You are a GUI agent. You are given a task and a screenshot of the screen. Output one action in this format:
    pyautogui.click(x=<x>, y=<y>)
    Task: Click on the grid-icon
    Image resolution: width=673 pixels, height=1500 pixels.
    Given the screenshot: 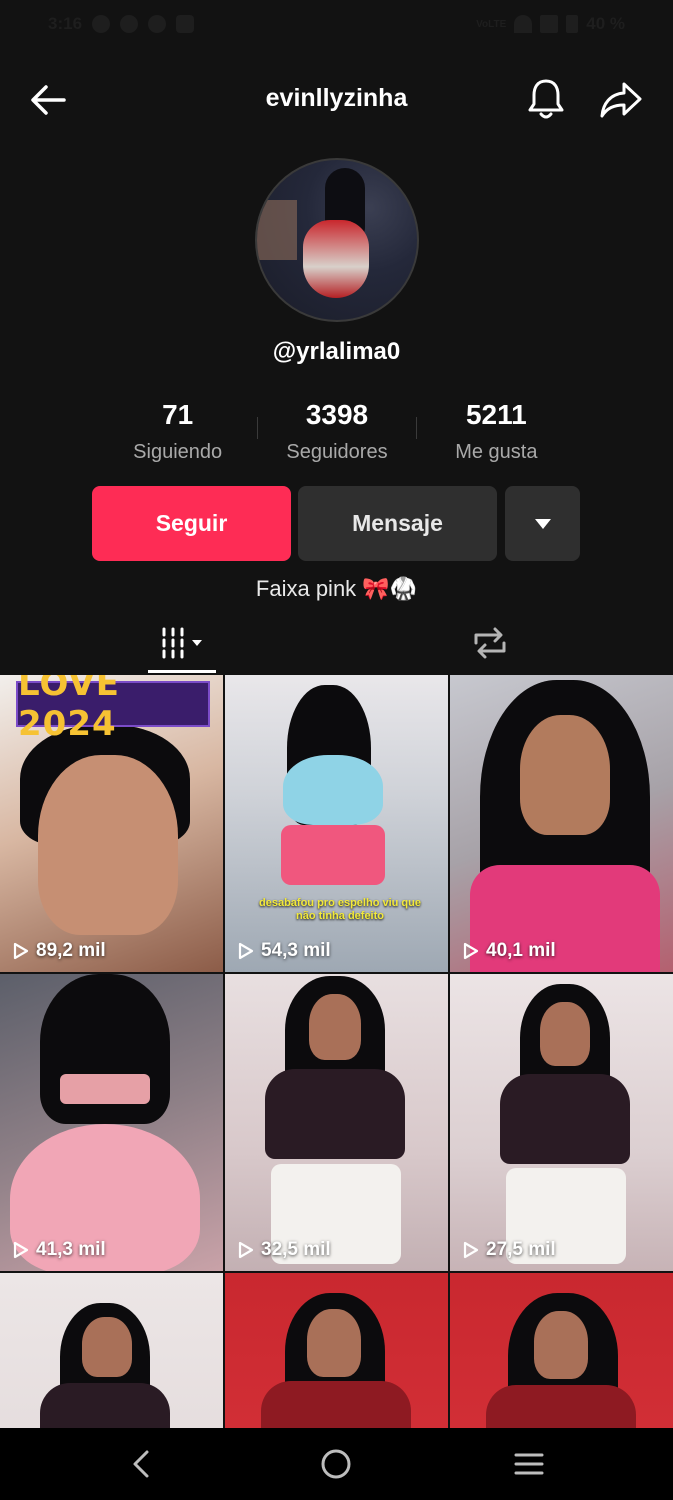 What is the action you would take?
    pyautogui.click(x=182, y=643)
    